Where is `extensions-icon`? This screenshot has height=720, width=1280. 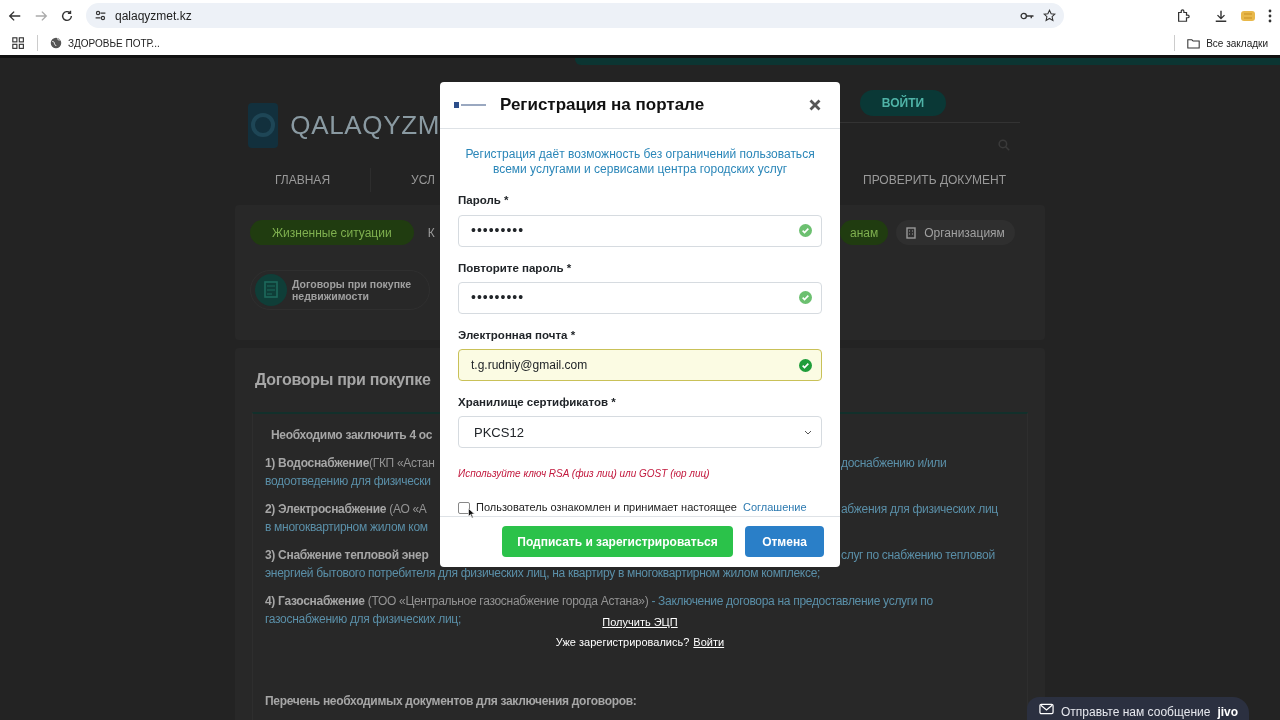
extensions-icon is located at coordinates (1183, 15).